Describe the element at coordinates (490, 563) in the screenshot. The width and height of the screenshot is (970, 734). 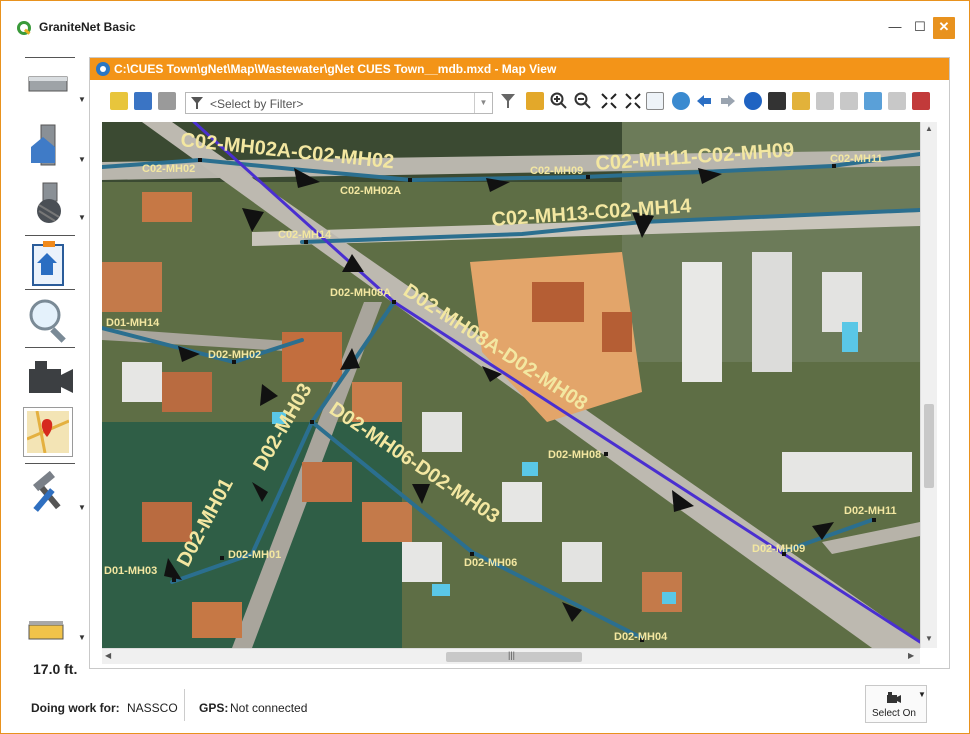
I see `node-label: D02-MH06` at that location.